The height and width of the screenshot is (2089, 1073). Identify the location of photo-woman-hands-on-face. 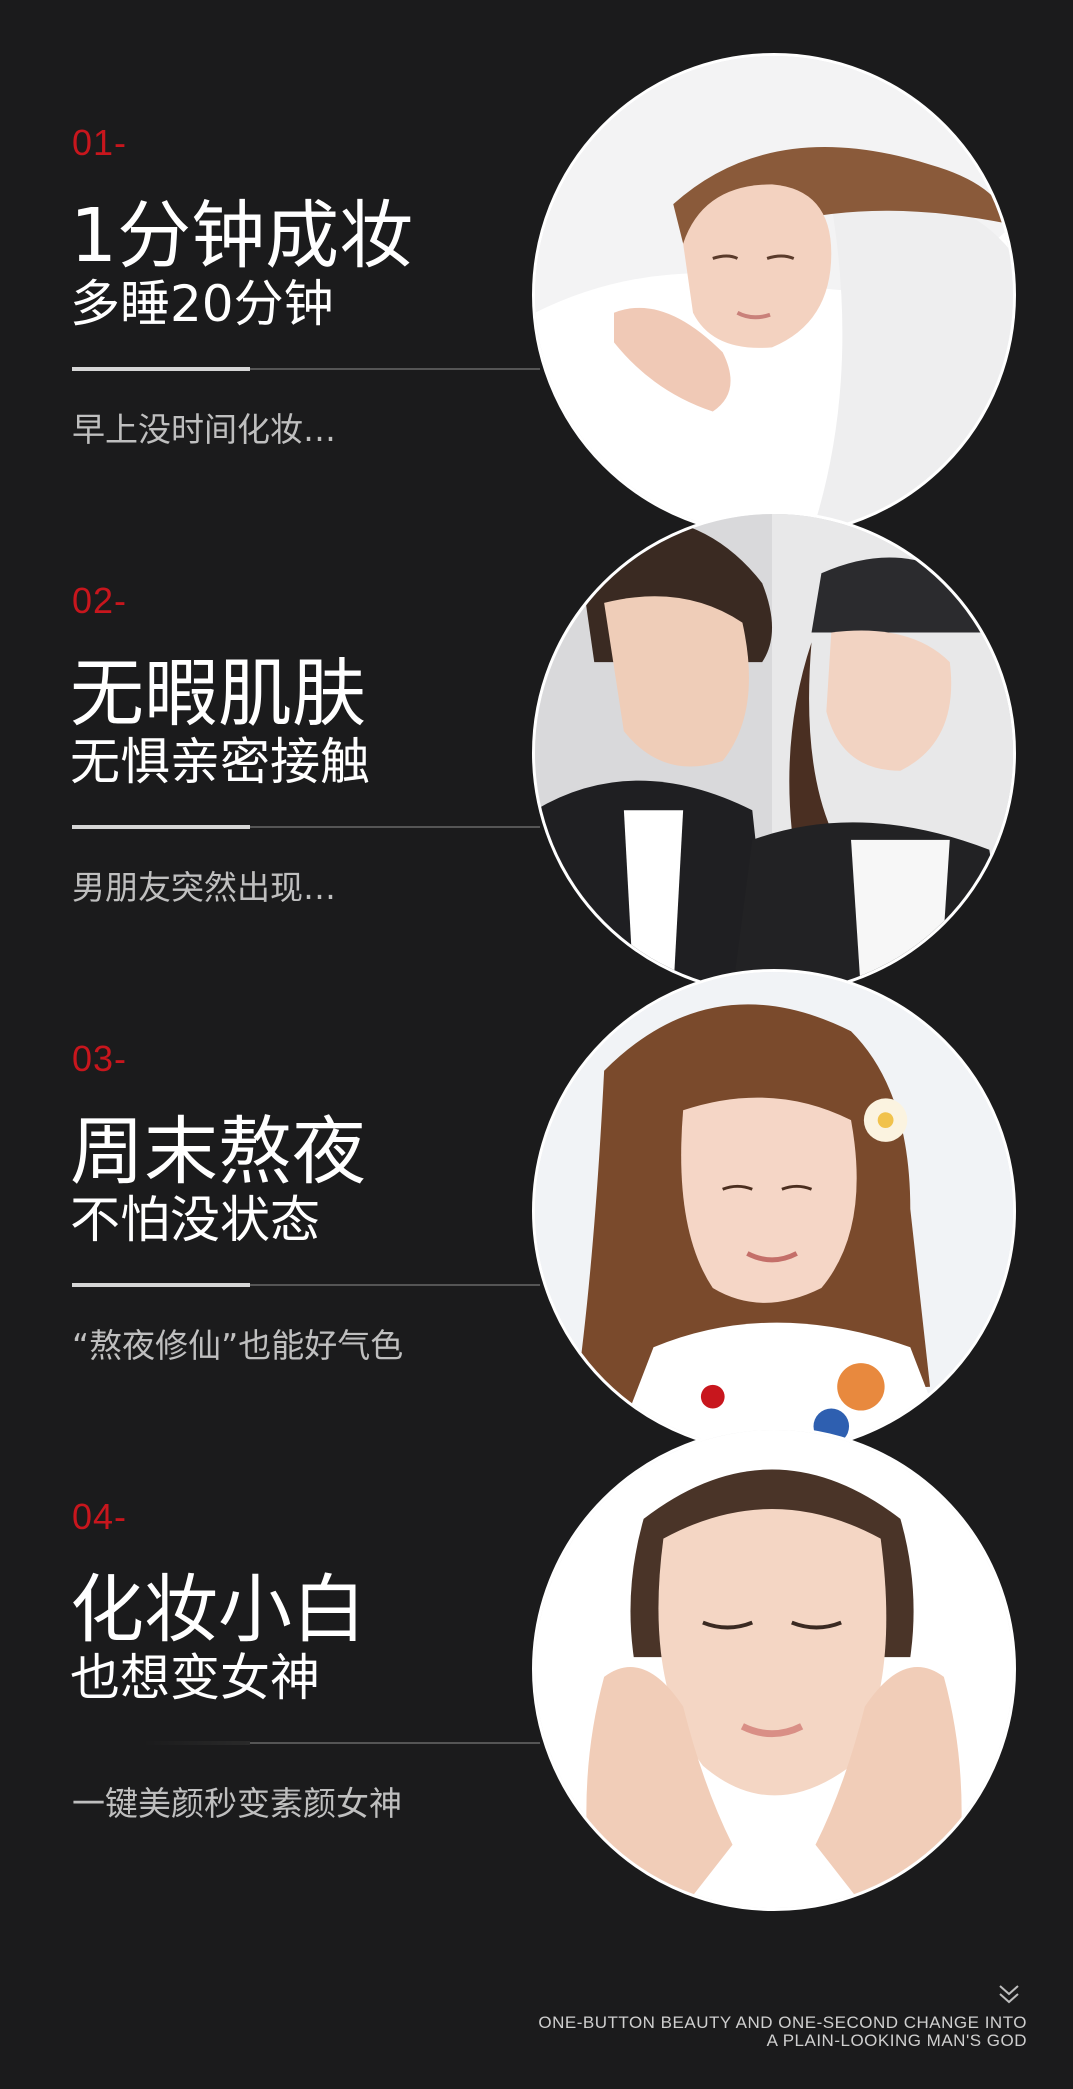
(774, 1669).